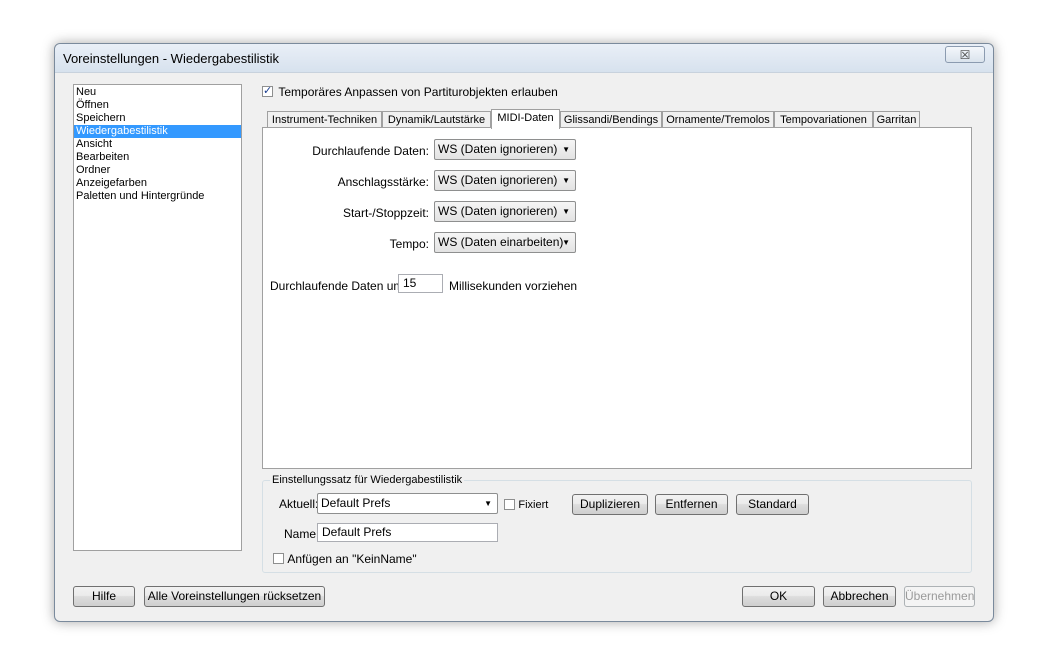 This screenshot has height=669, width=1061. I want to click on remove-button: Entfernen, so click(691, 504).